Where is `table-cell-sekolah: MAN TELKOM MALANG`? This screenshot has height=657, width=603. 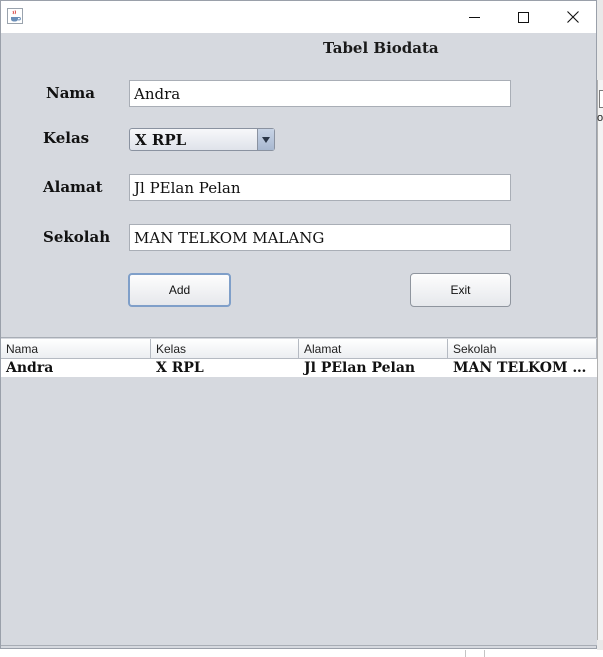
table-cell-sekolah: MAN TELKOM MALANG is located at coordinates (522, 368).